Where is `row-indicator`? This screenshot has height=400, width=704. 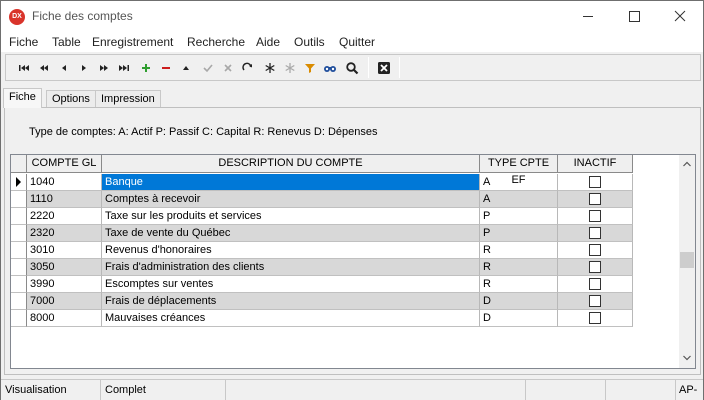
row-indicator is located at coordinates (19, 199).